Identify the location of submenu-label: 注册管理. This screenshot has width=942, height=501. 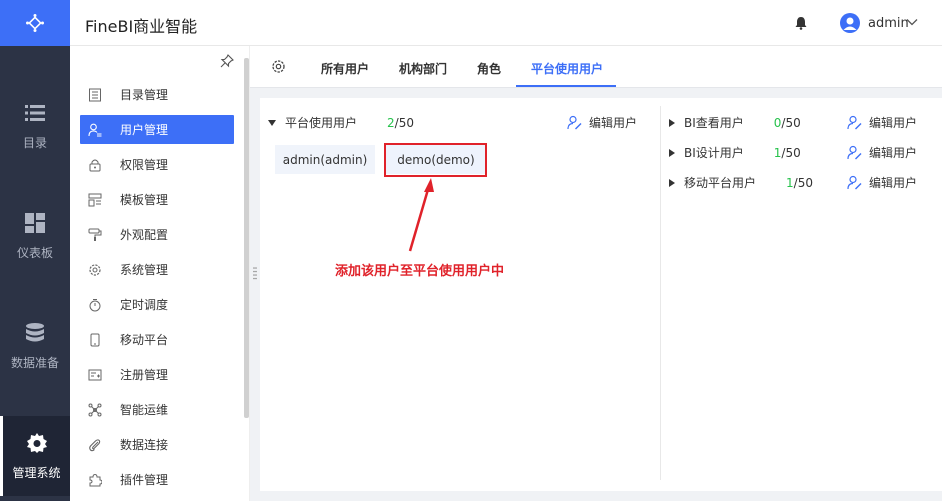
(144, 375).